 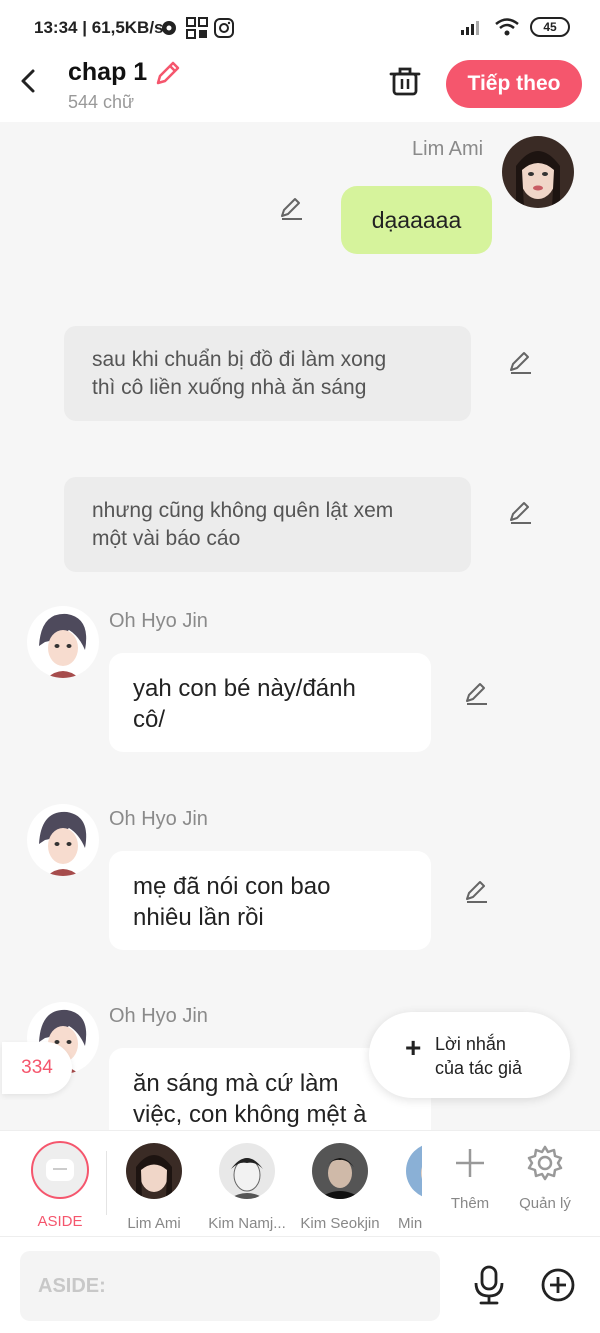 I want to click on edit-title-icon, so click(x=168, y=73).